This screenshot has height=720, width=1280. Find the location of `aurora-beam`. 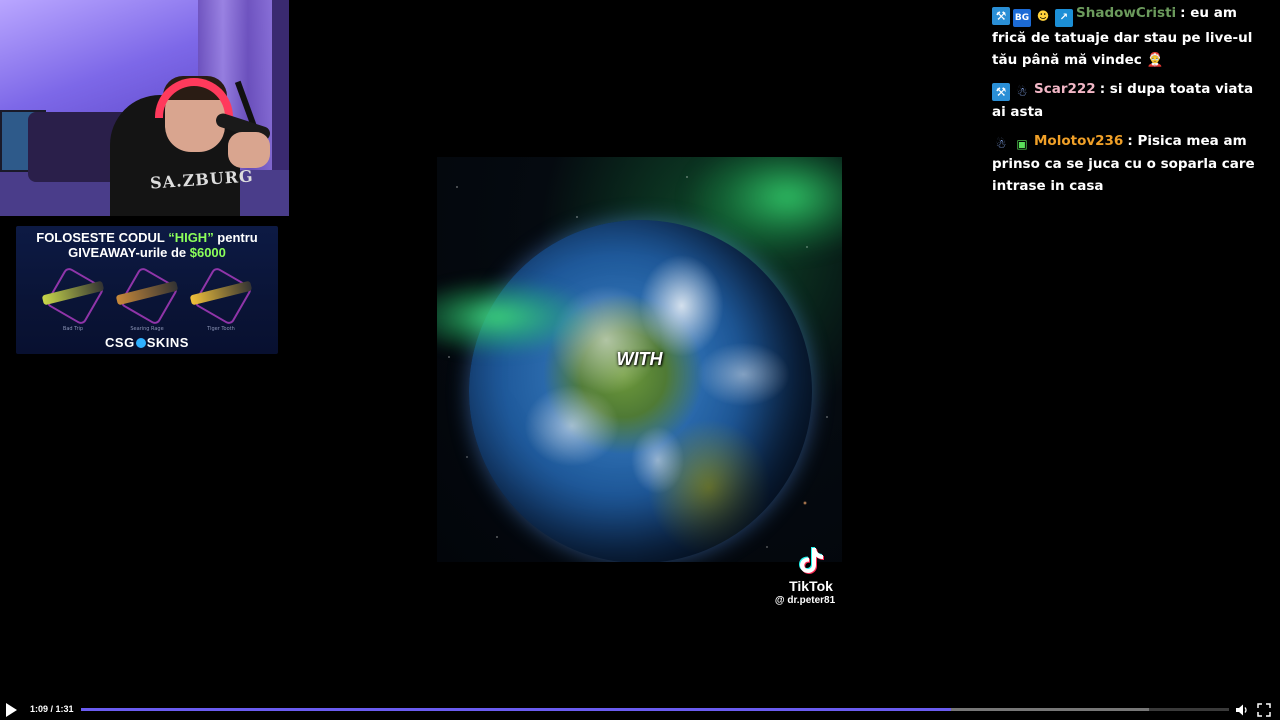

aurora-beam is located at coordinates (517, 317).